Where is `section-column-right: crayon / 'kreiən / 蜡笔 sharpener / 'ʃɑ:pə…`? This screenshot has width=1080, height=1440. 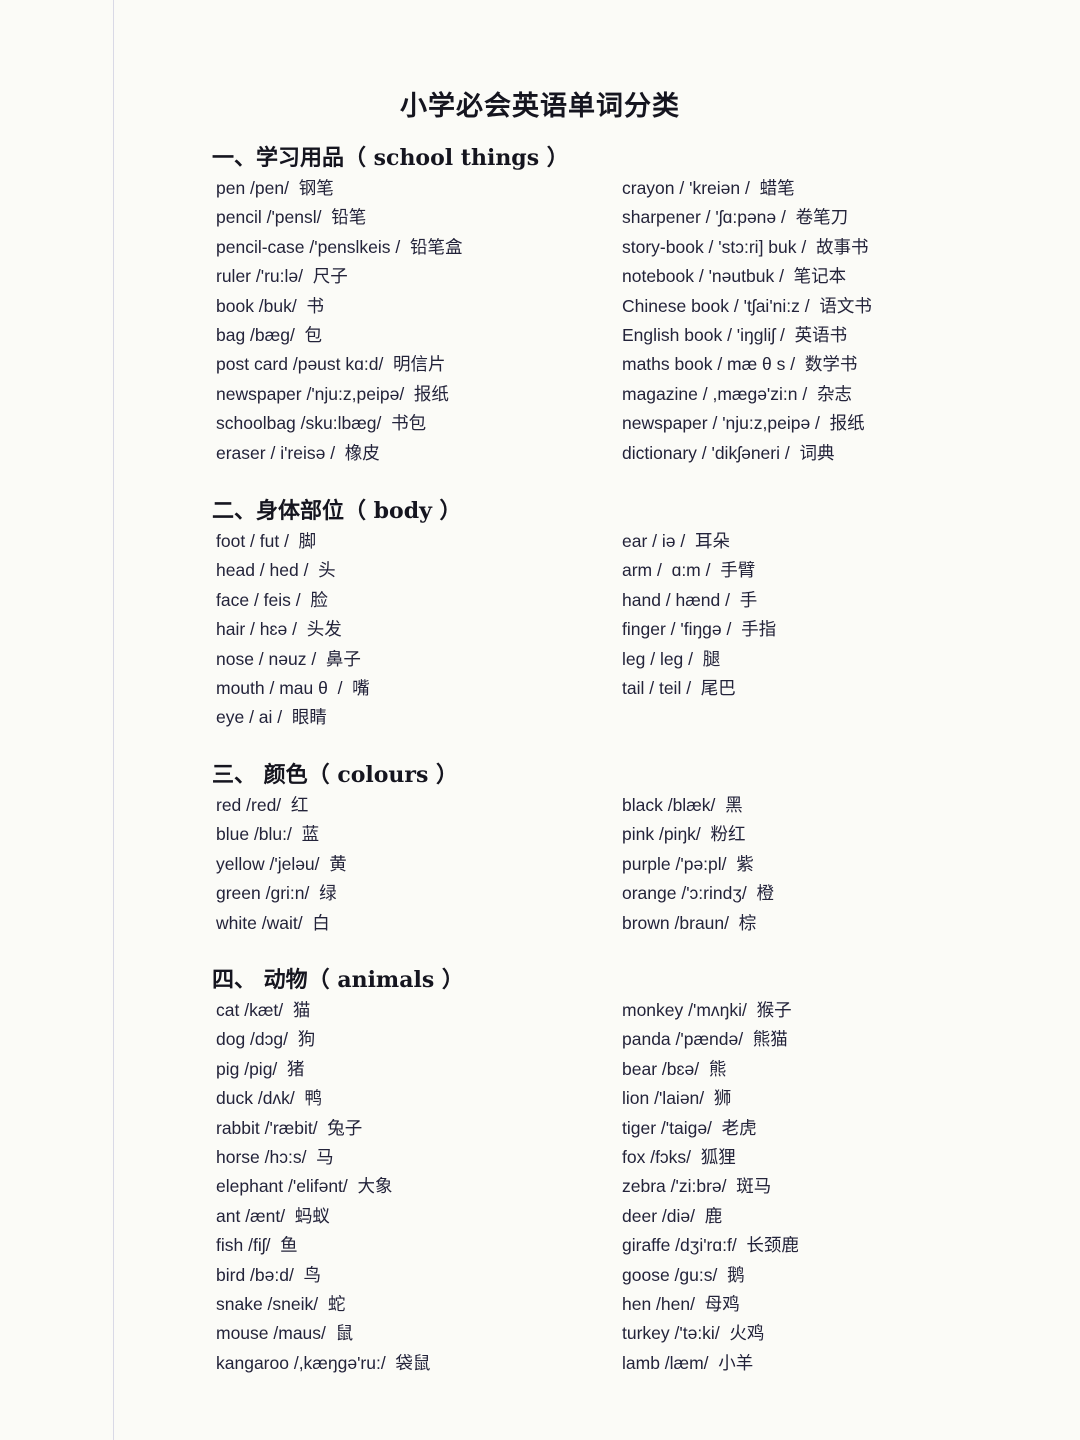
section-column-right: crayon / 'kreiən / 蜡笔 sharpener / 'ʃɑ:pə… is located at coordinates (822, 321).